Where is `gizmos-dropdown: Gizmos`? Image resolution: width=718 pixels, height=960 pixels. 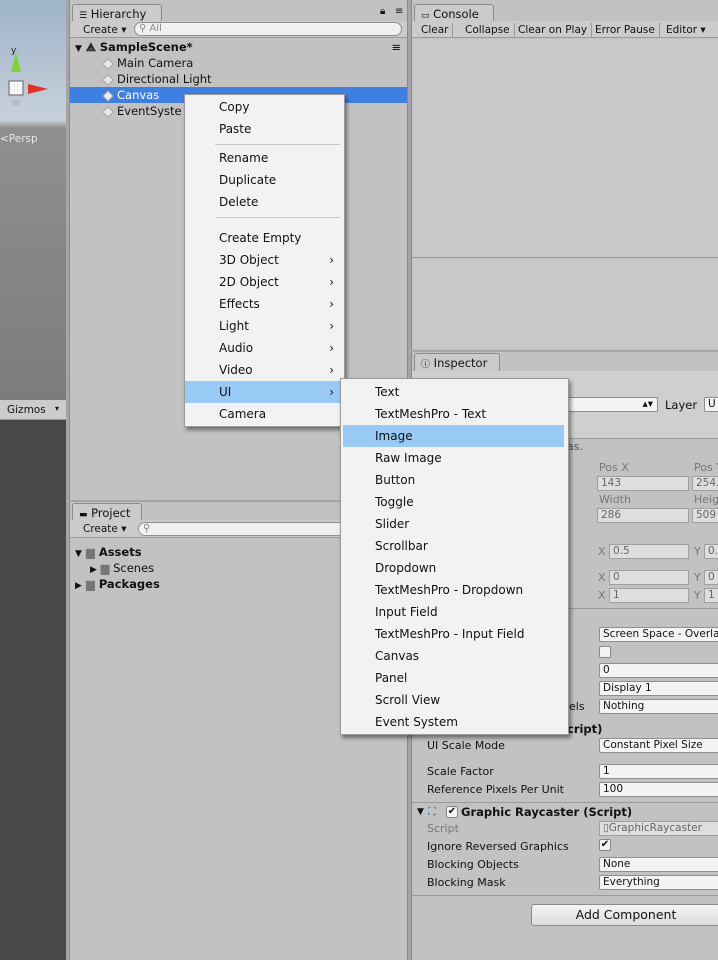
gizmos-dropdown: Gizmos is located at coordinates (26, 410).